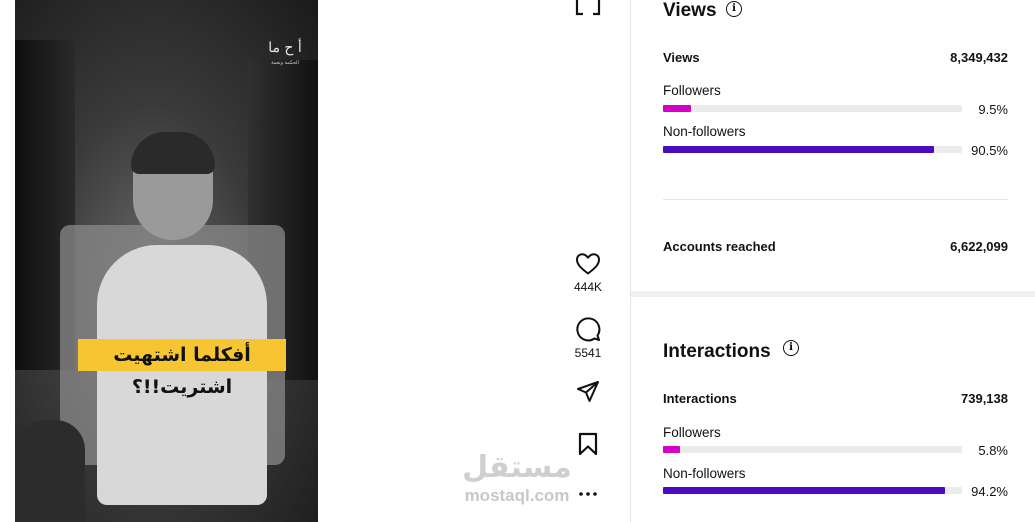  What do you see at coordinates (812, 449) in the screenshot?
I see `interactions-followers-bar` at bounding box center [812, 449].